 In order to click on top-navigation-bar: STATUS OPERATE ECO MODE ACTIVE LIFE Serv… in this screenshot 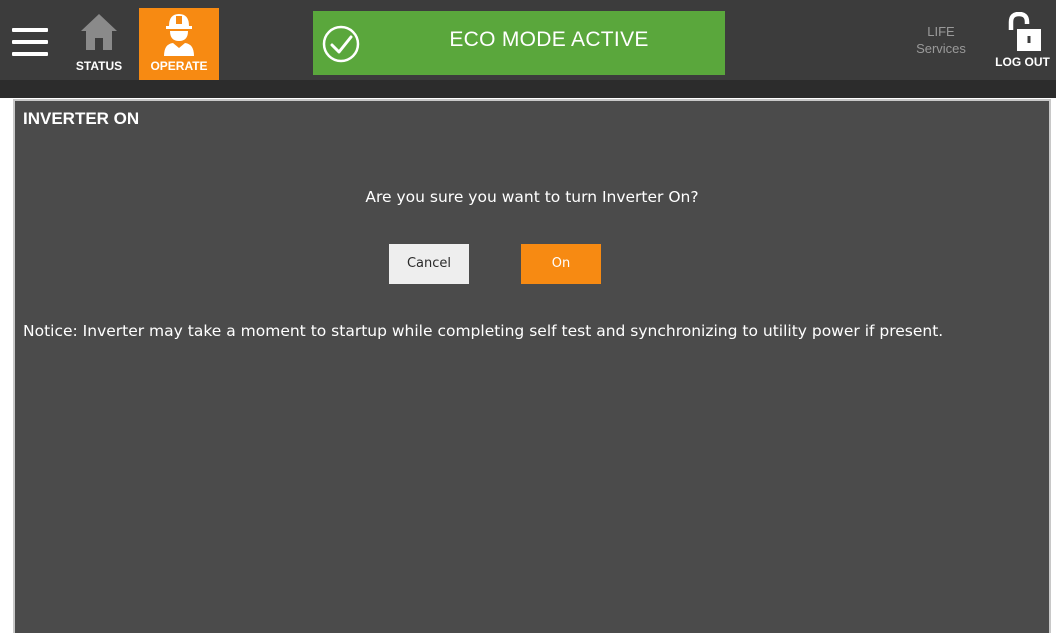, I will do `click(528, 40)`.